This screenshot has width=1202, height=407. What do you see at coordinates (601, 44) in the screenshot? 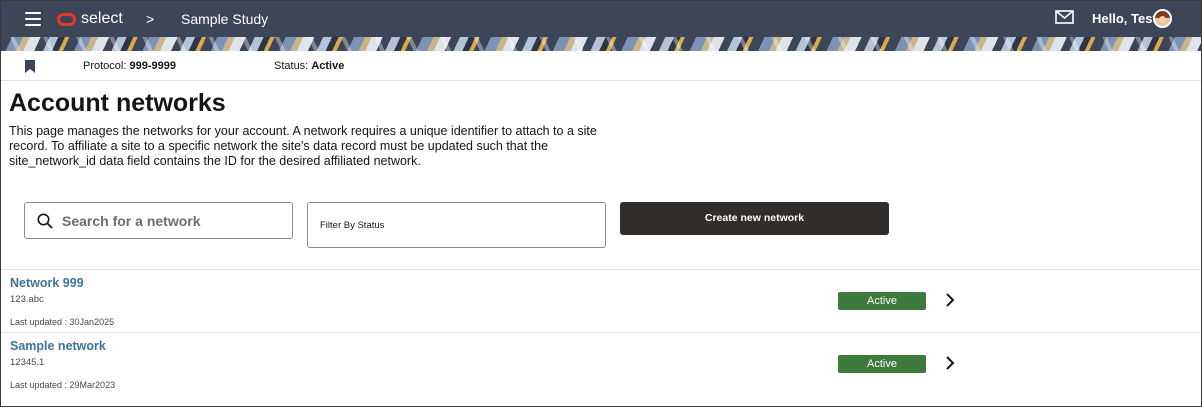
I see `decorative-banner` at bounding box center [601, 44].